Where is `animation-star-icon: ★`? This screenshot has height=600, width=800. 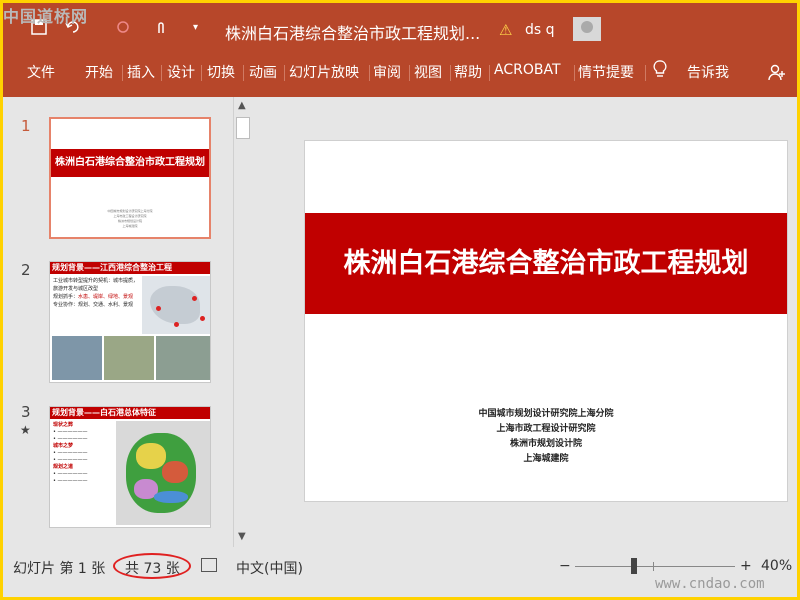 animation-star-icon: ★ is located at coordinates (25, 430).